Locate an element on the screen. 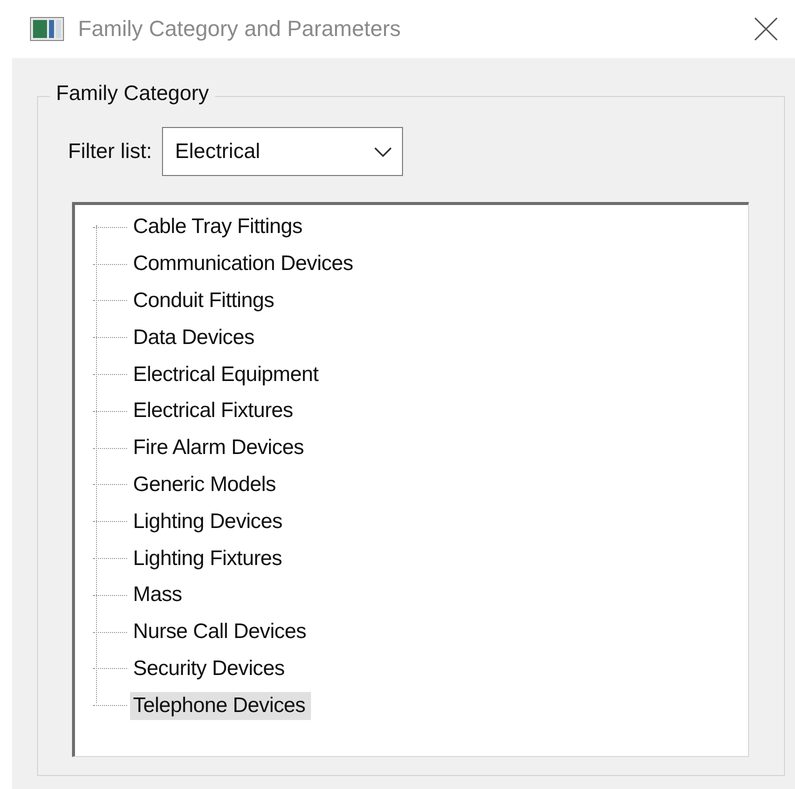 This screenshot has width=795, height=789. tree-item: Electrical Equipment is located at coordinates (227, 374).